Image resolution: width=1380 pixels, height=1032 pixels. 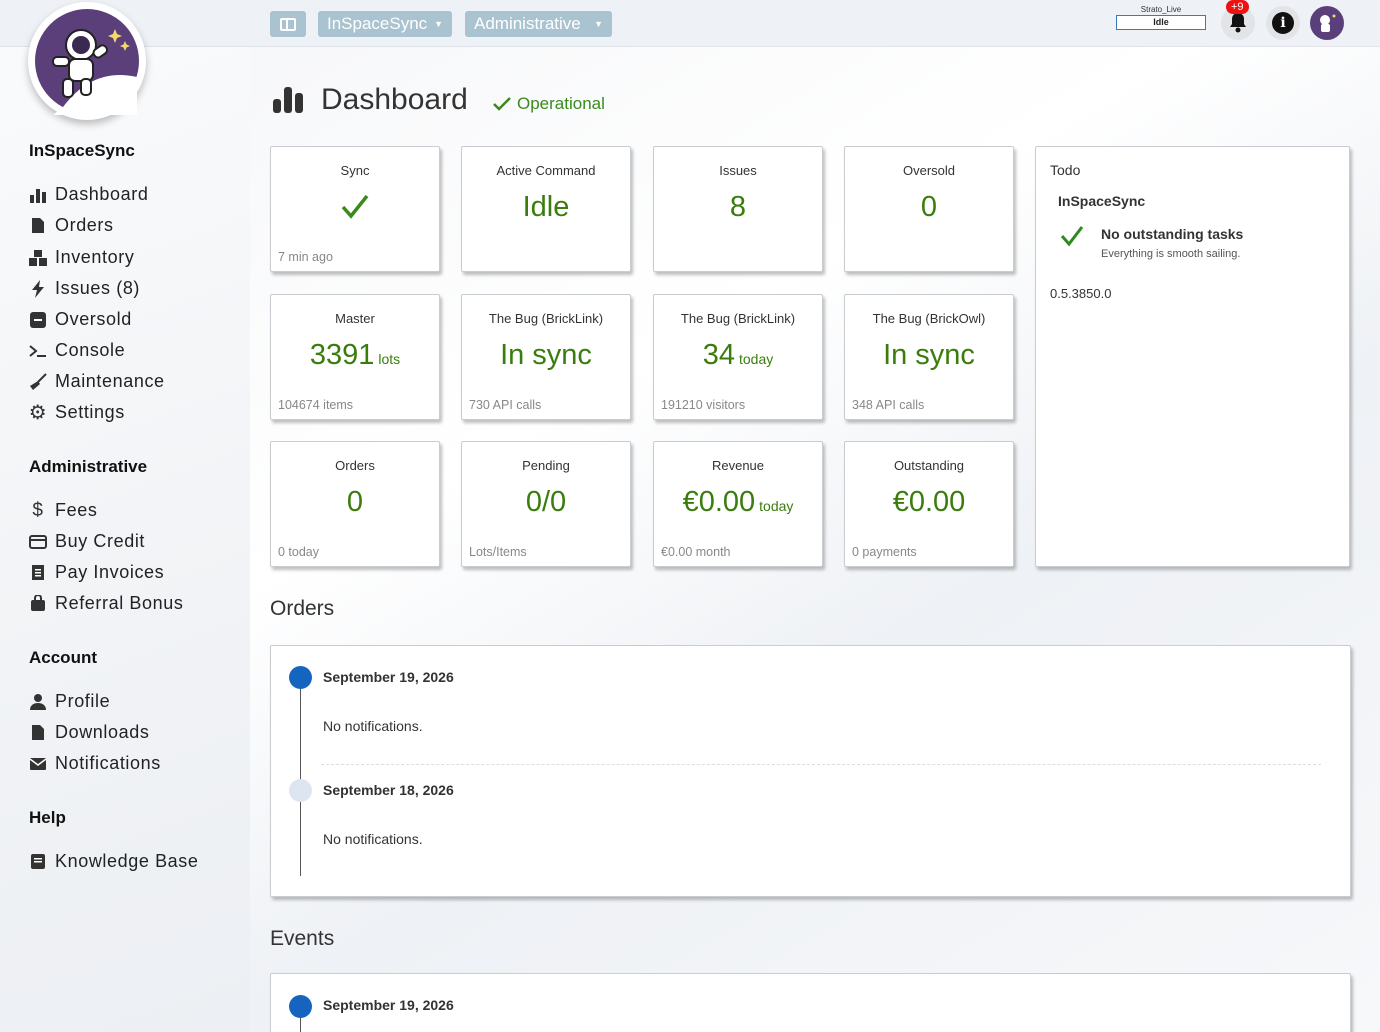 I want to click on sidebar-item-buy-credit: Buy Credit, so click(x=87, y=541).